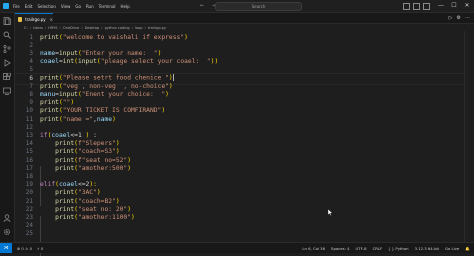  I want to click on text-cursor, so click(173, 78).